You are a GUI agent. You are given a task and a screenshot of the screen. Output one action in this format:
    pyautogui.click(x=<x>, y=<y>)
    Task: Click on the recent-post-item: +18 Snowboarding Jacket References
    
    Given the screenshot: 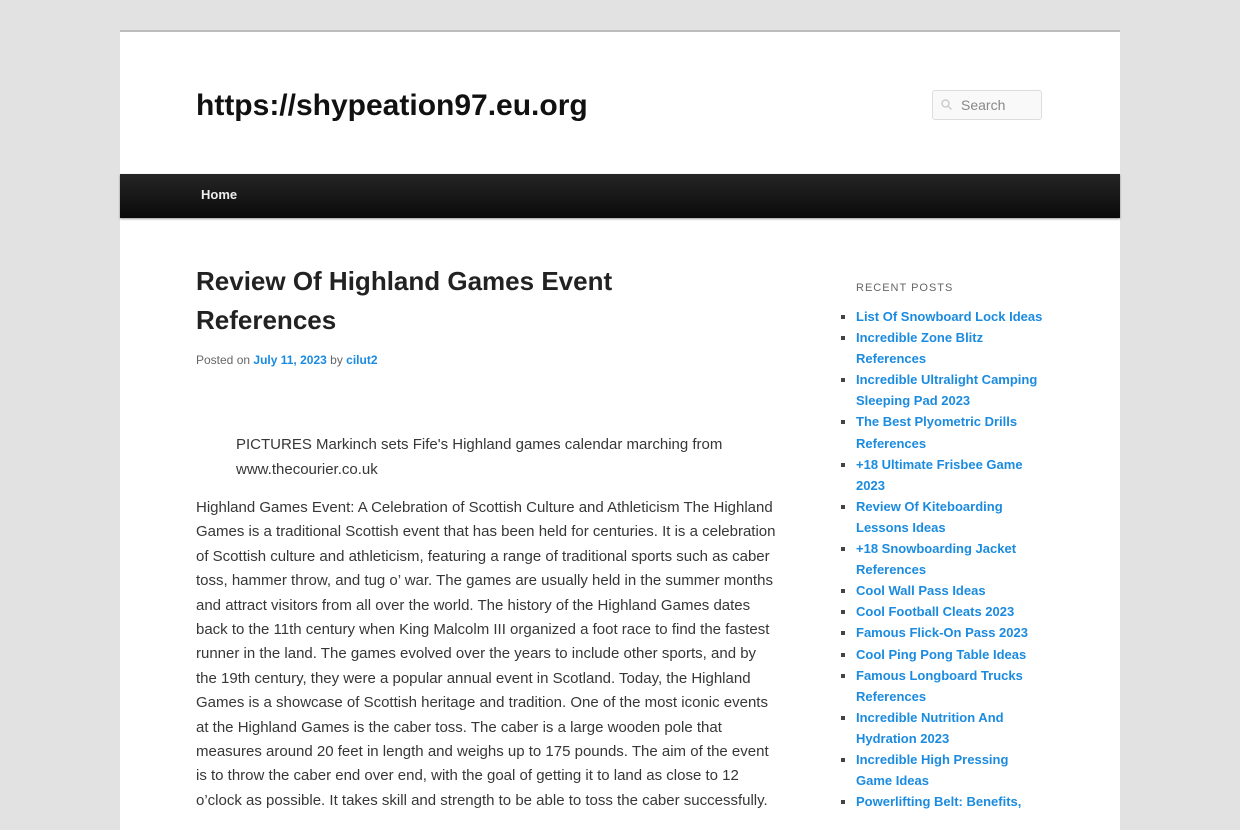 What is the action you would take?
    pyautogui.click(x=951, y=559)
    